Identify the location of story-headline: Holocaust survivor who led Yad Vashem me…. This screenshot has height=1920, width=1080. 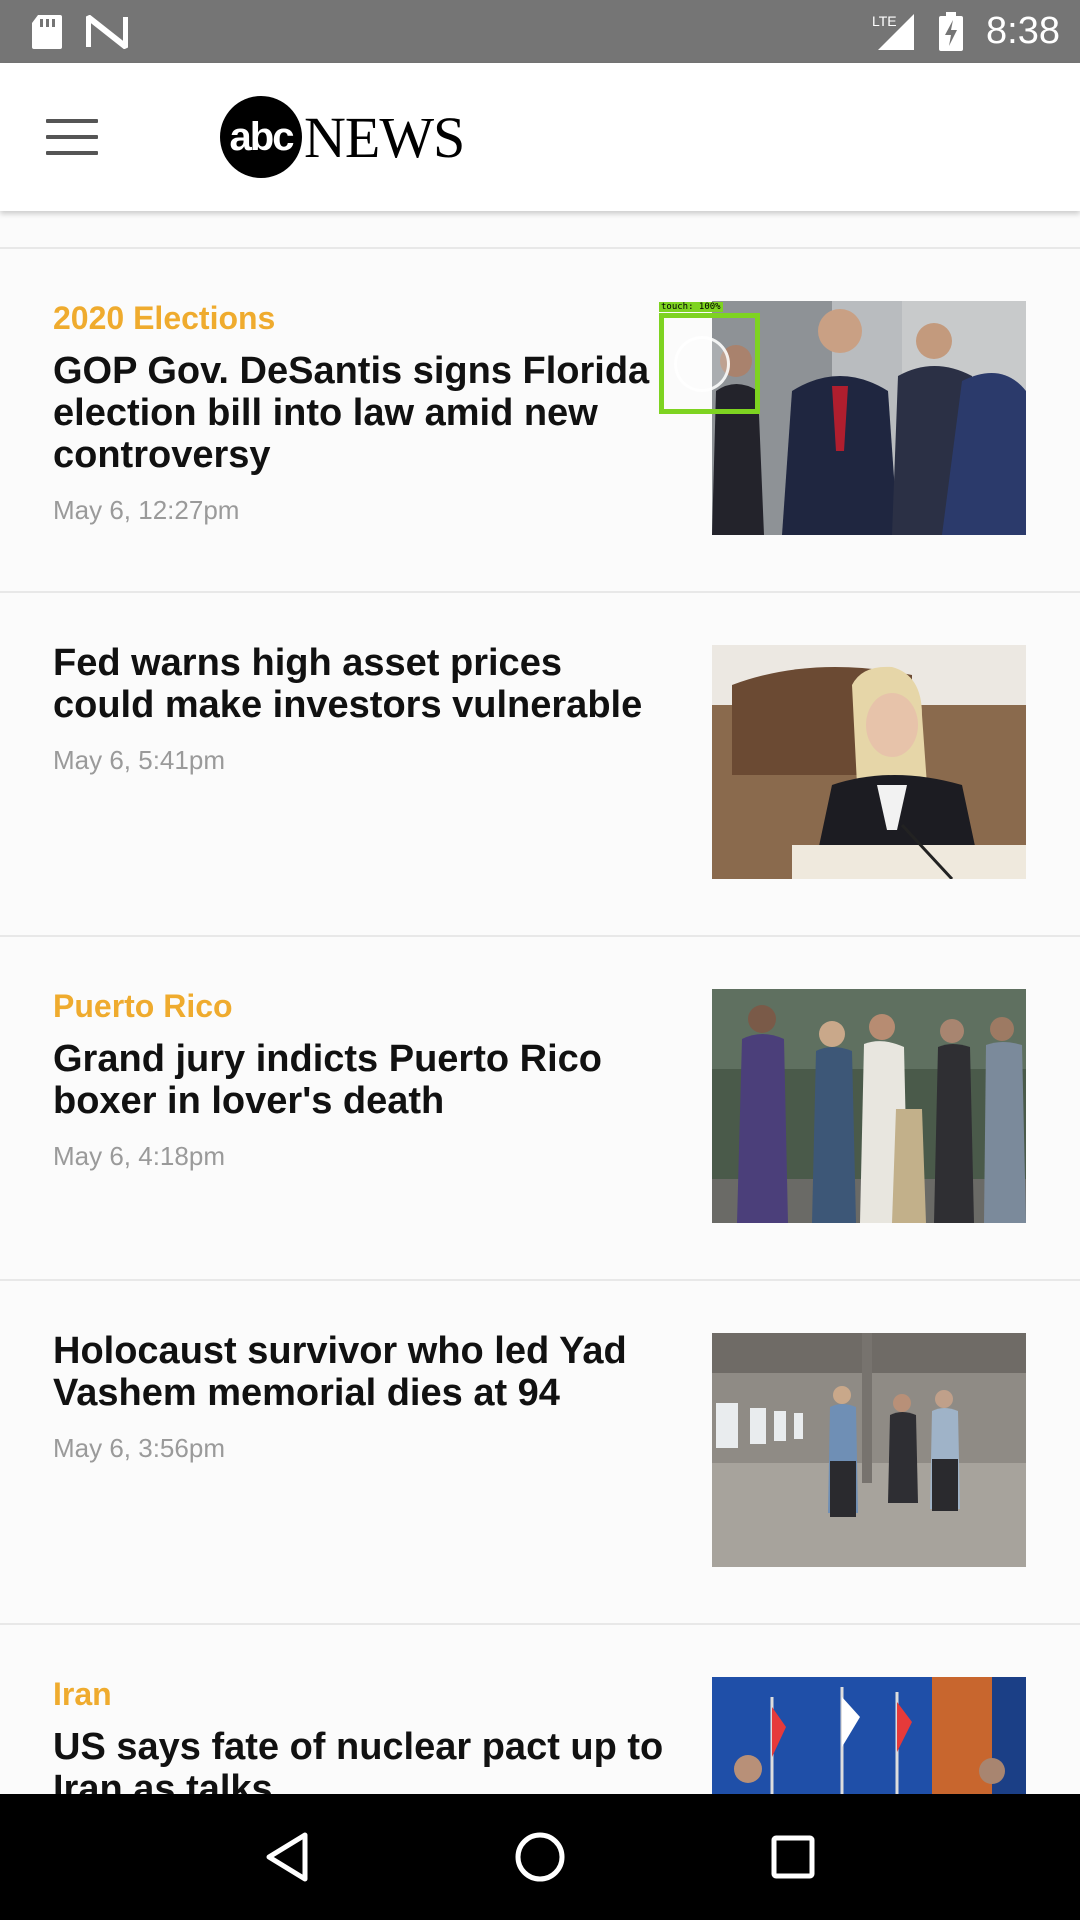
(363, 1372).